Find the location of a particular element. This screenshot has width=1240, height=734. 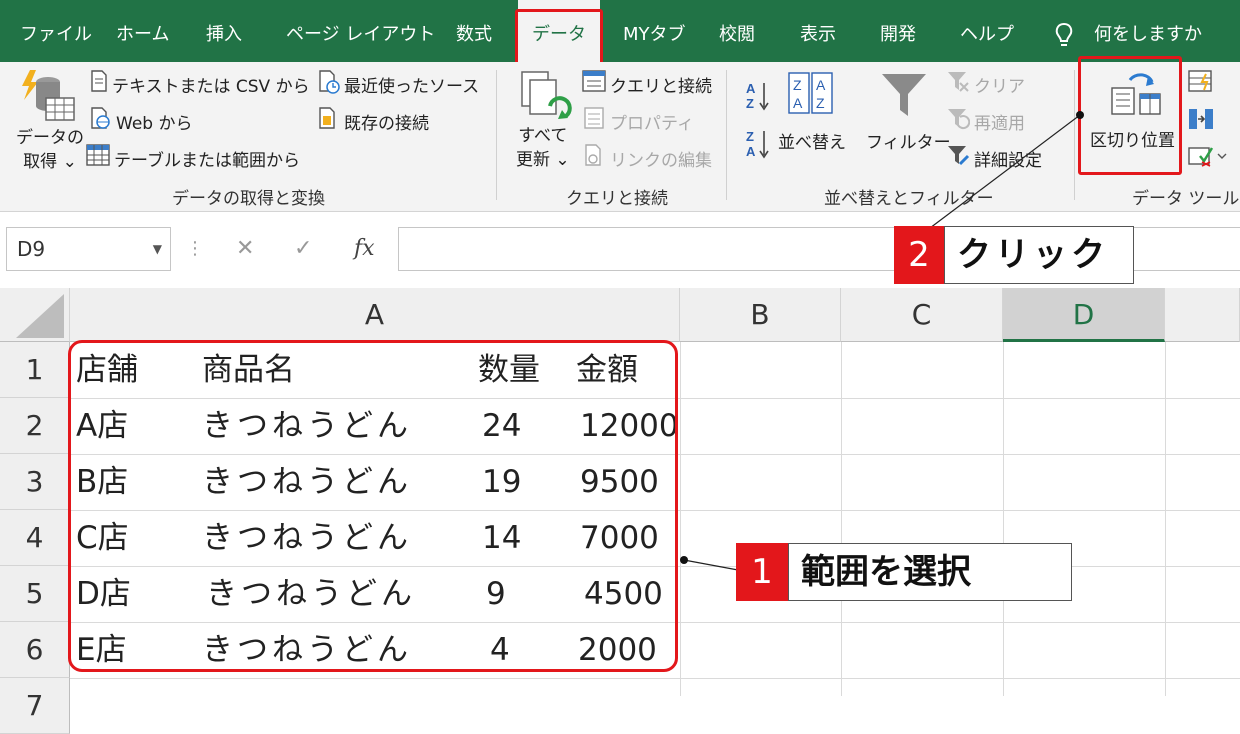

callout-step-number: 2 is located at coordinates (919, 255).